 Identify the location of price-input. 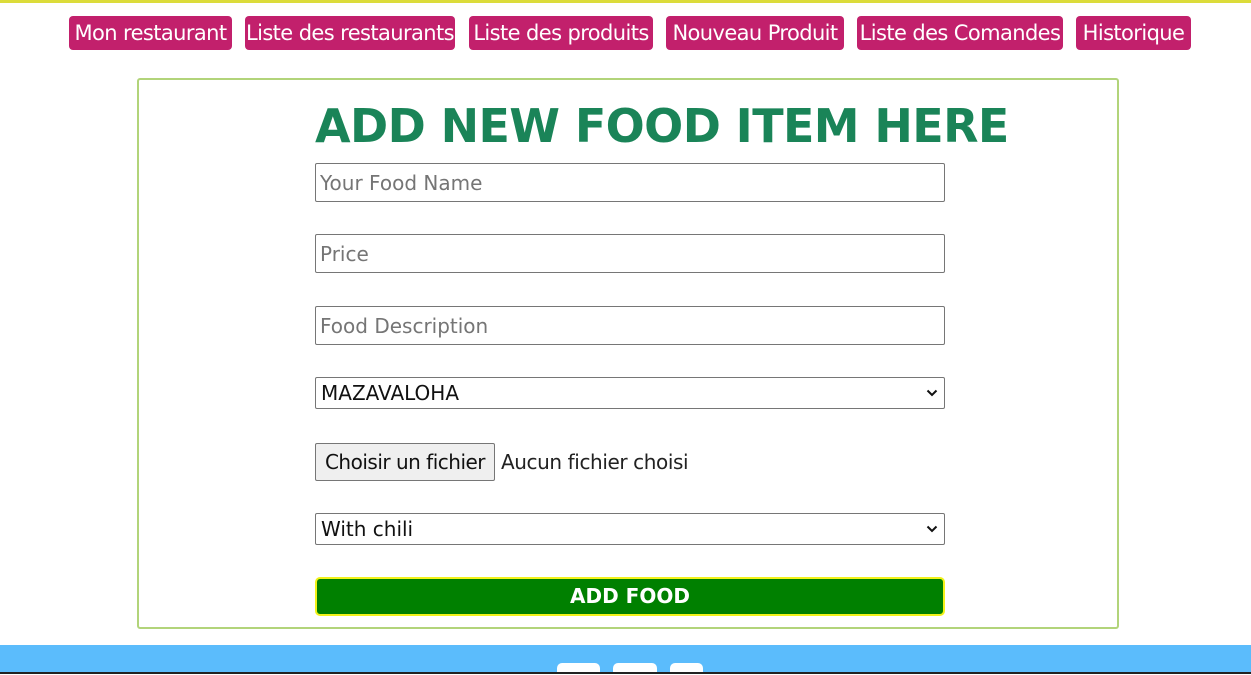
(630, 253).